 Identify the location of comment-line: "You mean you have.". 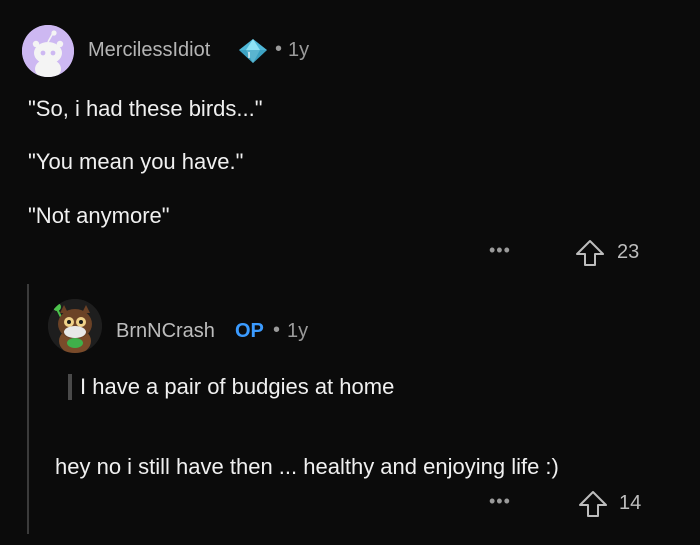
(136, 161).